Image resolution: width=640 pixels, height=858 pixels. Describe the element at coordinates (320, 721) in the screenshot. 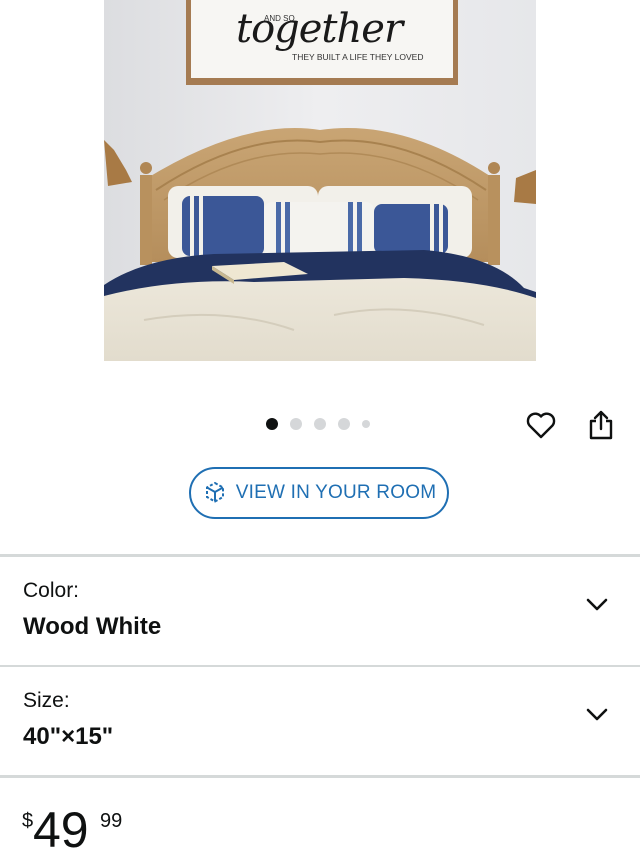

I see `size-selector: Size: 40"×15"` at that location.